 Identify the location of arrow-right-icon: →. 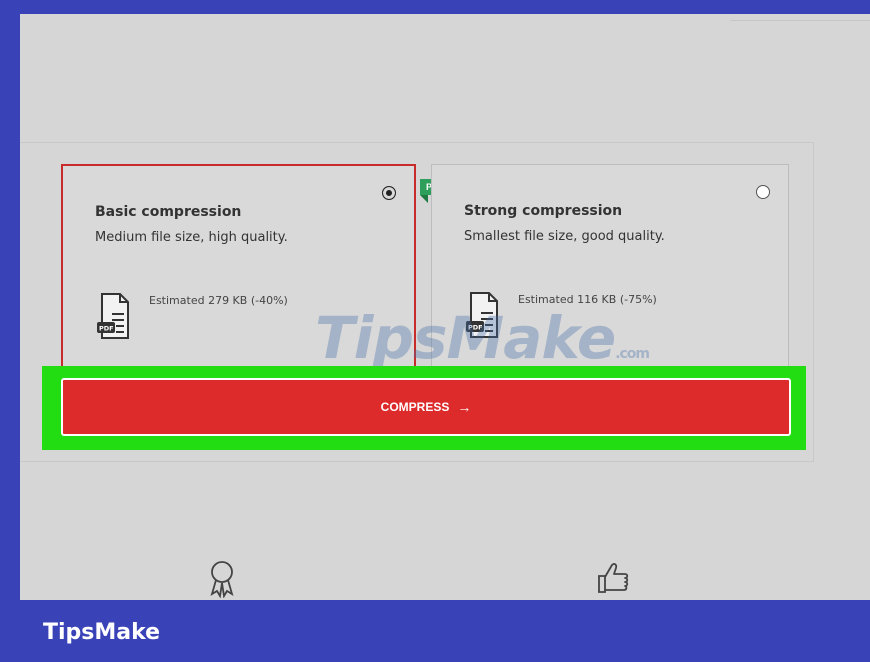
(464, 407).